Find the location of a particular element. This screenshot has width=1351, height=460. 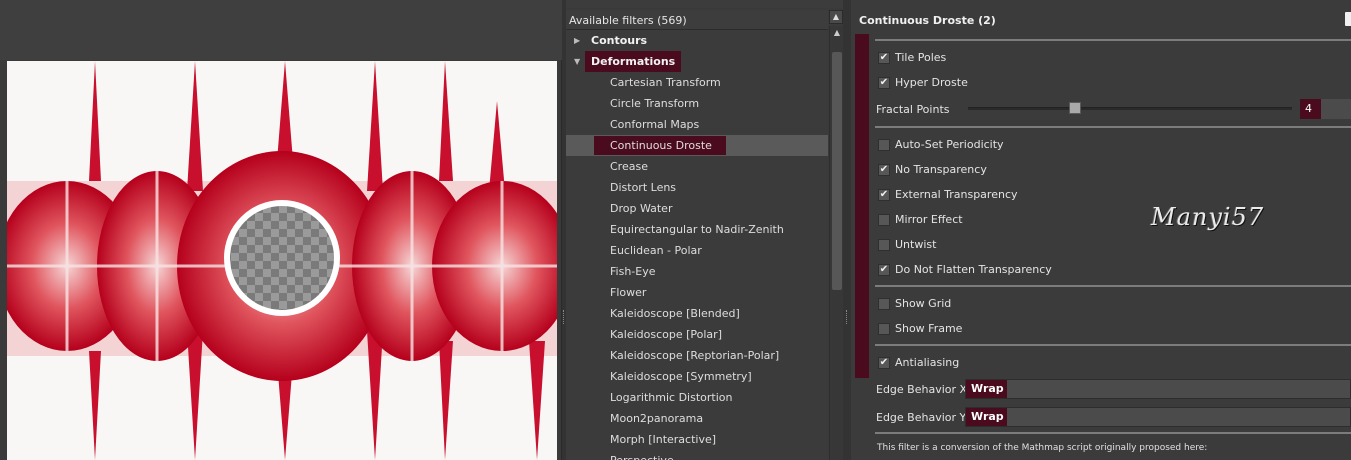

checkbox-label: Hyper Droste is located at coordinates (931, 82).